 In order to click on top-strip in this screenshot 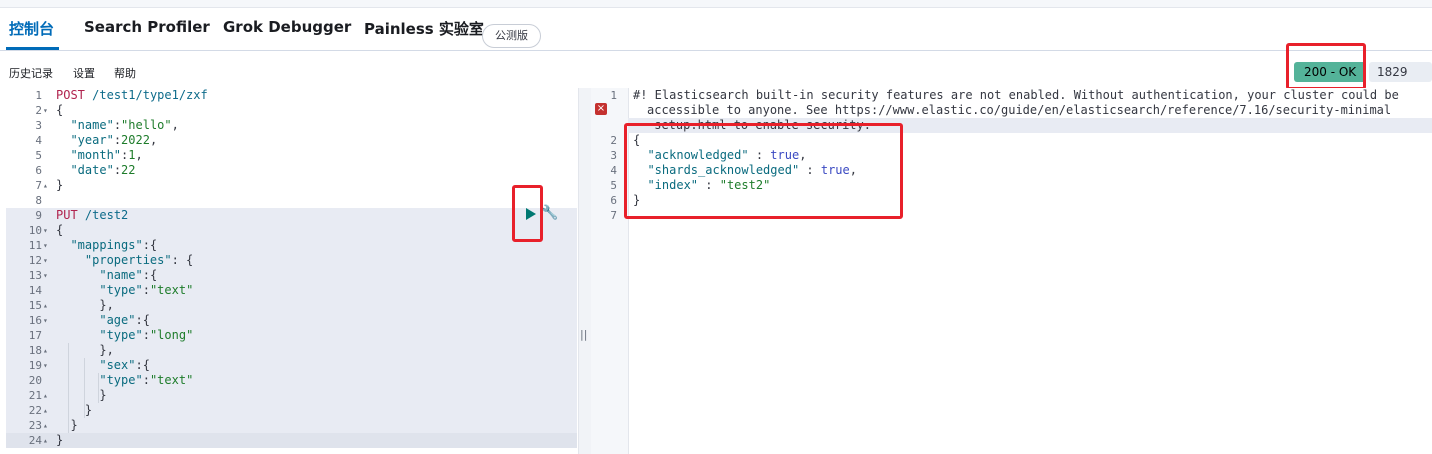, I will do `click(716, 4)`.